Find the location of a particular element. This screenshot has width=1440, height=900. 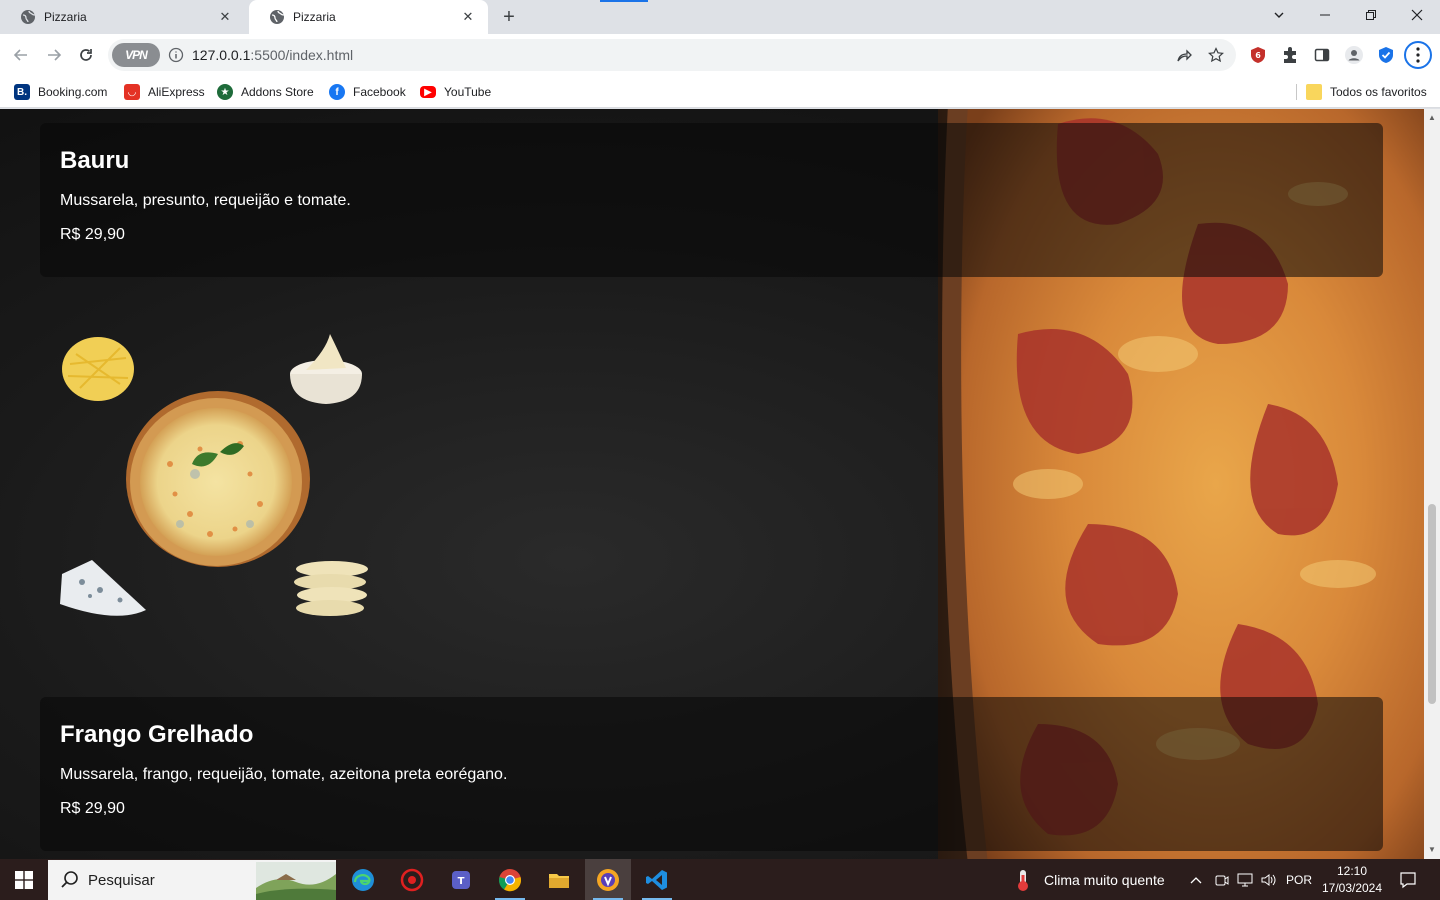

tab-strip: Pizzaria ✕ Pizzaria ✕ + is located at coordinates (720, 17).